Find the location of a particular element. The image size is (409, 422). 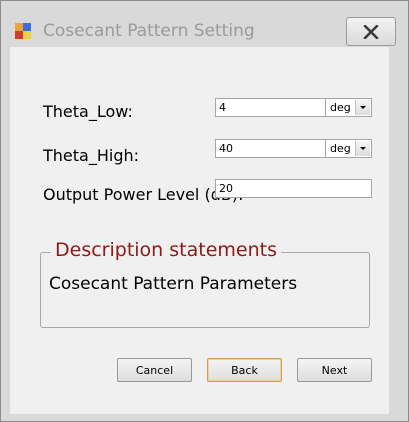

title-bar: Cosecant Pattern Setting is located at coordinates (204, 23).